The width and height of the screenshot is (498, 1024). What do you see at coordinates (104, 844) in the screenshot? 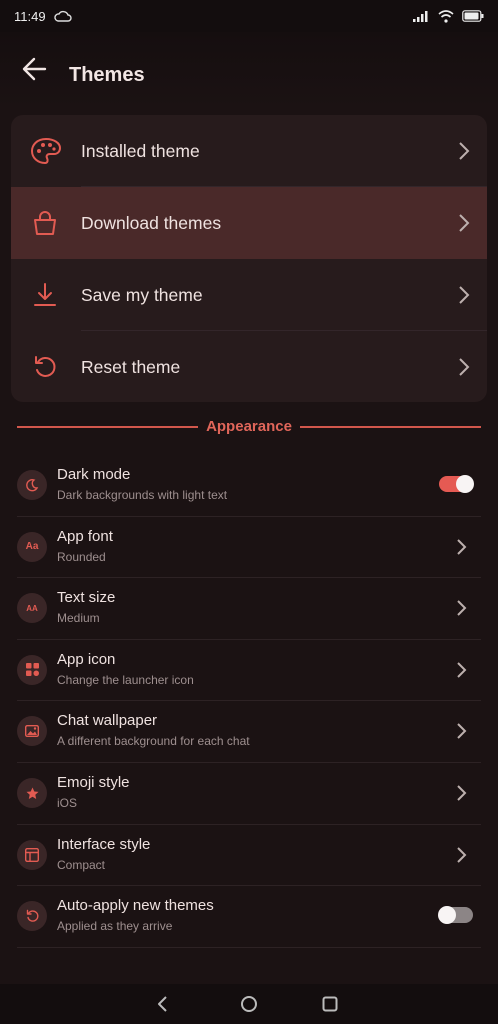
I see `setting-title: Interface style` at bounding box center [104, 844].